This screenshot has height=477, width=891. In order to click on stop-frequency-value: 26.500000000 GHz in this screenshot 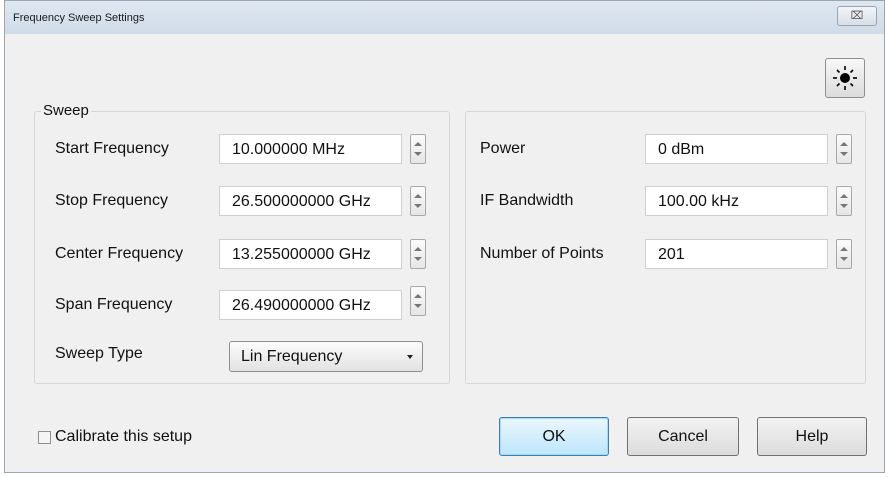, I will do `click(301, 201)`.